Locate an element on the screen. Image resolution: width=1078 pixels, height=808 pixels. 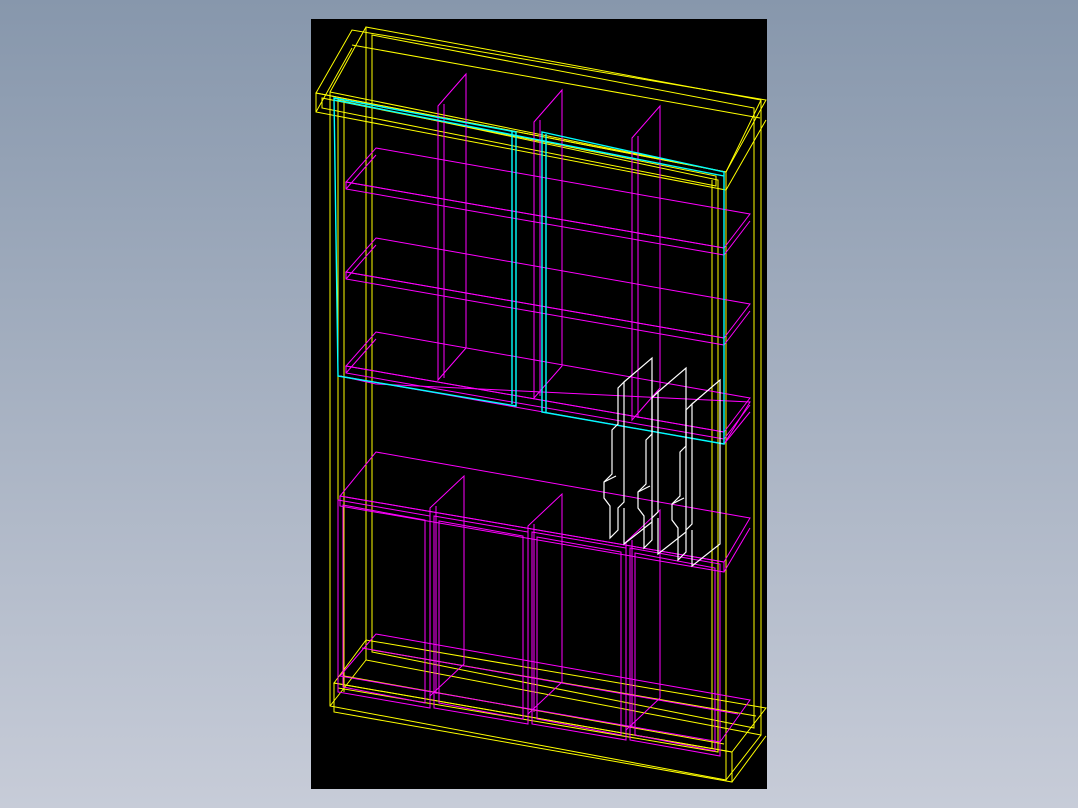
upper-shelf-2-right-depth is located at coordinates (737, 328).